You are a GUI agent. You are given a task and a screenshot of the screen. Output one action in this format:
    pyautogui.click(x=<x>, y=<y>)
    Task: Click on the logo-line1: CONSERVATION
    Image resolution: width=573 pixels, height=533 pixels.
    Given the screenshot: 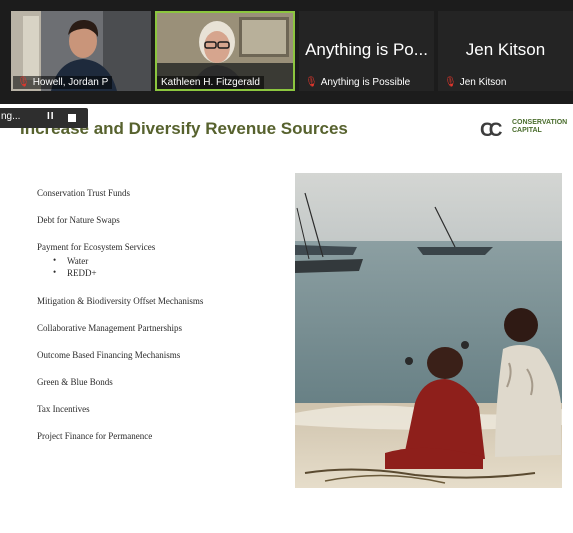 What is the action you would take?
    pyautogui.click(x=540, y=122)
    